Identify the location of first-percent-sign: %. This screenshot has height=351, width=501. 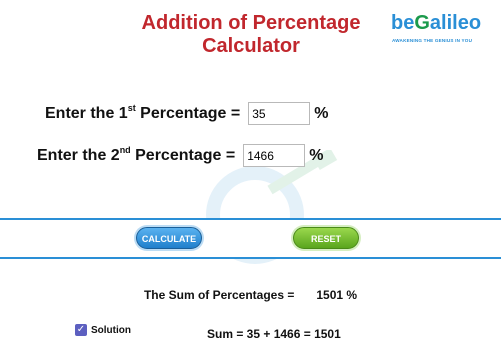
(321, 113).